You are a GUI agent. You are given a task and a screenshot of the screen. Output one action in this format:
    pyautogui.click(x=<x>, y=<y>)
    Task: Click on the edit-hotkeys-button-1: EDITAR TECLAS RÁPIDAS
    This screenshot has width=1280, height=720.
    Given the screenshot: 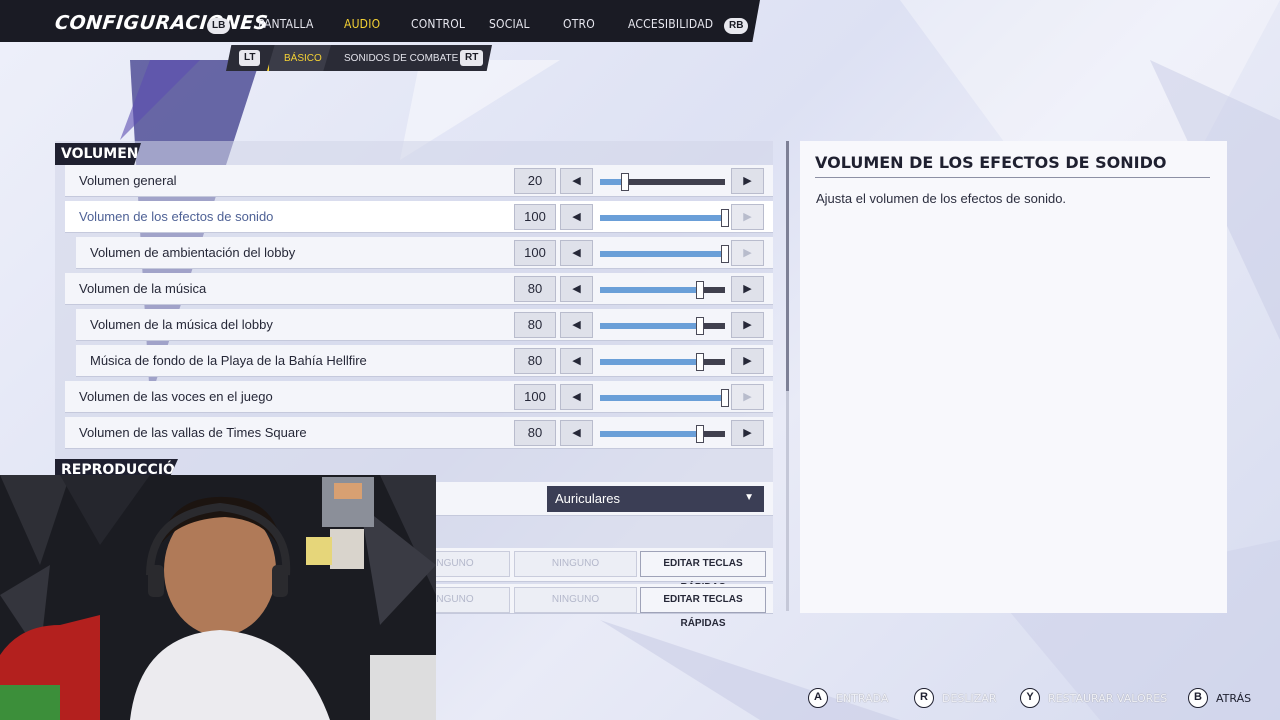 What is the action you would take?
    pyautogui.click(x=703, y=572)
    